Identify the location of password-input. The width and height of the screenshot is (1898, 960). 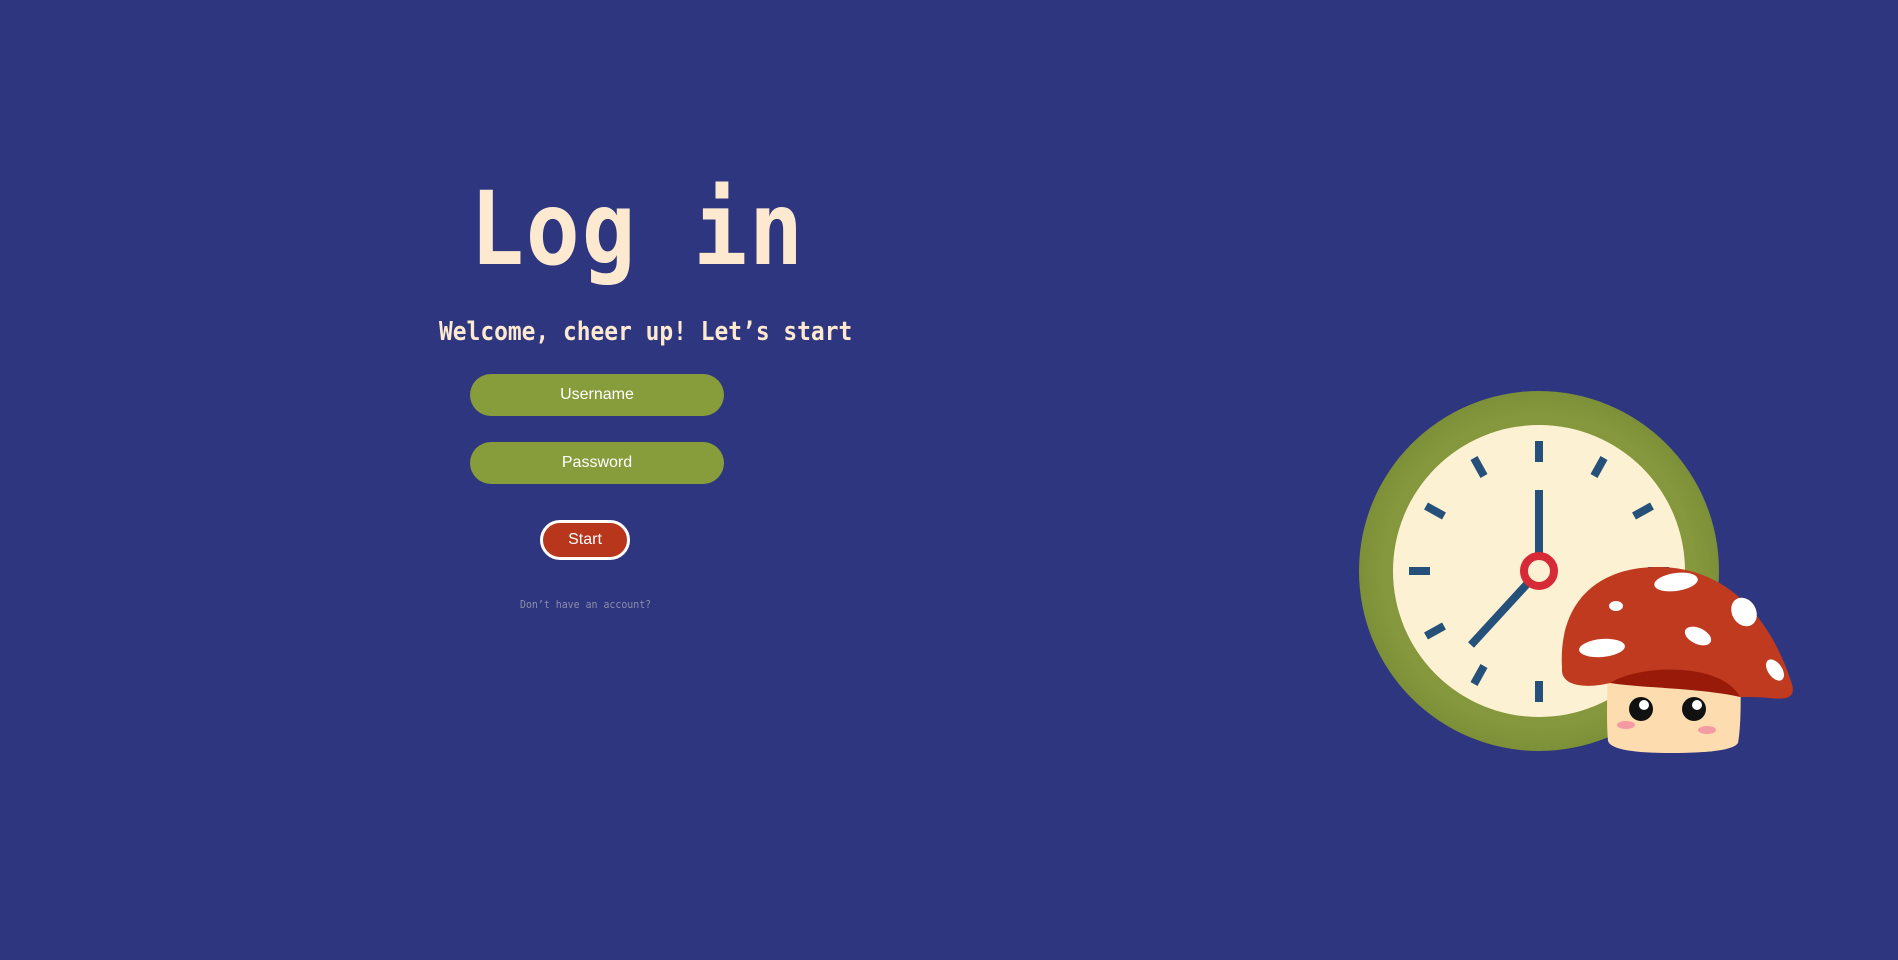
(597, 463).